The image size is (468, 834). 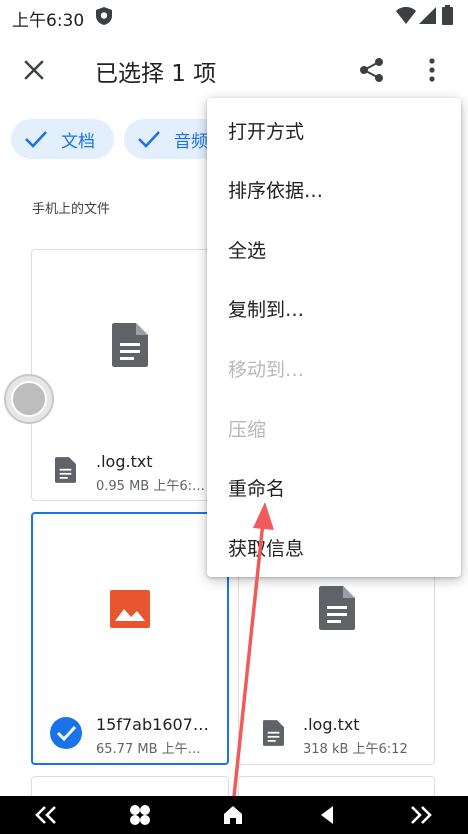 I want to click on nav-double-right-button, so click(x=421, y=815).